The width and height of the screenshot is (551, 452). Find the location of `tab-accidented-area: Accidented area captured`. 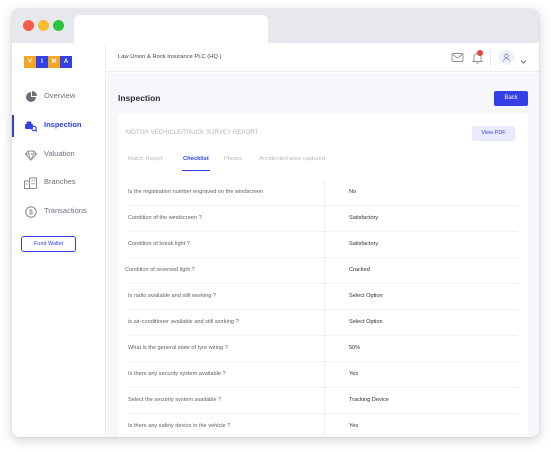

tab-accidented-area: Accidented area captured is located at coordinates (292, 159).